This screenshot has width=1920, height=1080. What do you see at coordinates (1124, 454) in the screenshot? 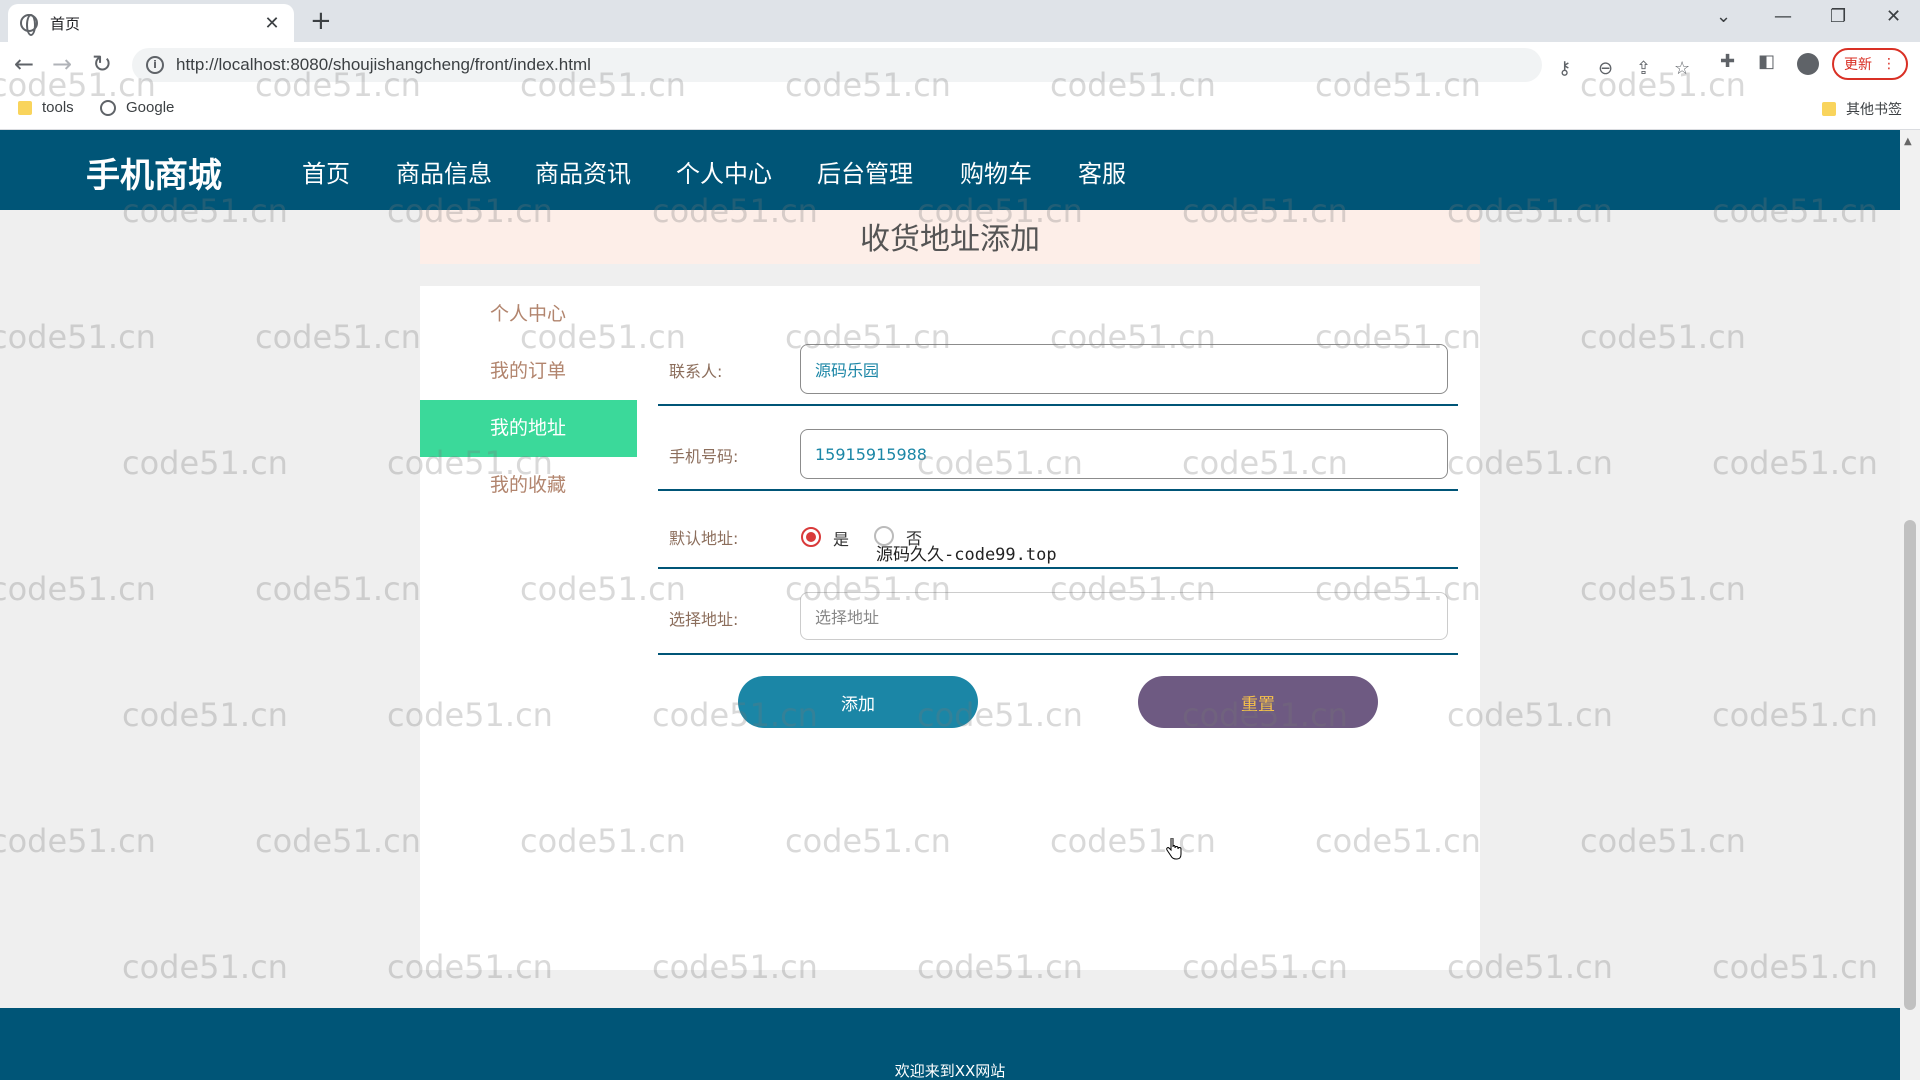
I see `phone-input: 15915915988` at bounding box center [1124, 454].